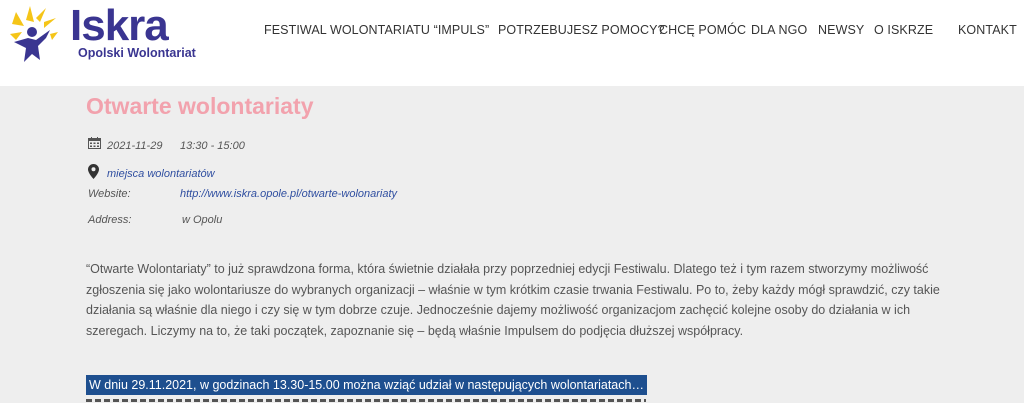 Image resolution: width=1024 pixels, height=403 pixels. Describe the element at coordinates (376, 30) in the screenshot. I see `nav-festiwal: FESTIWAL WOLONTARIATU “IMPULS”` at that location.